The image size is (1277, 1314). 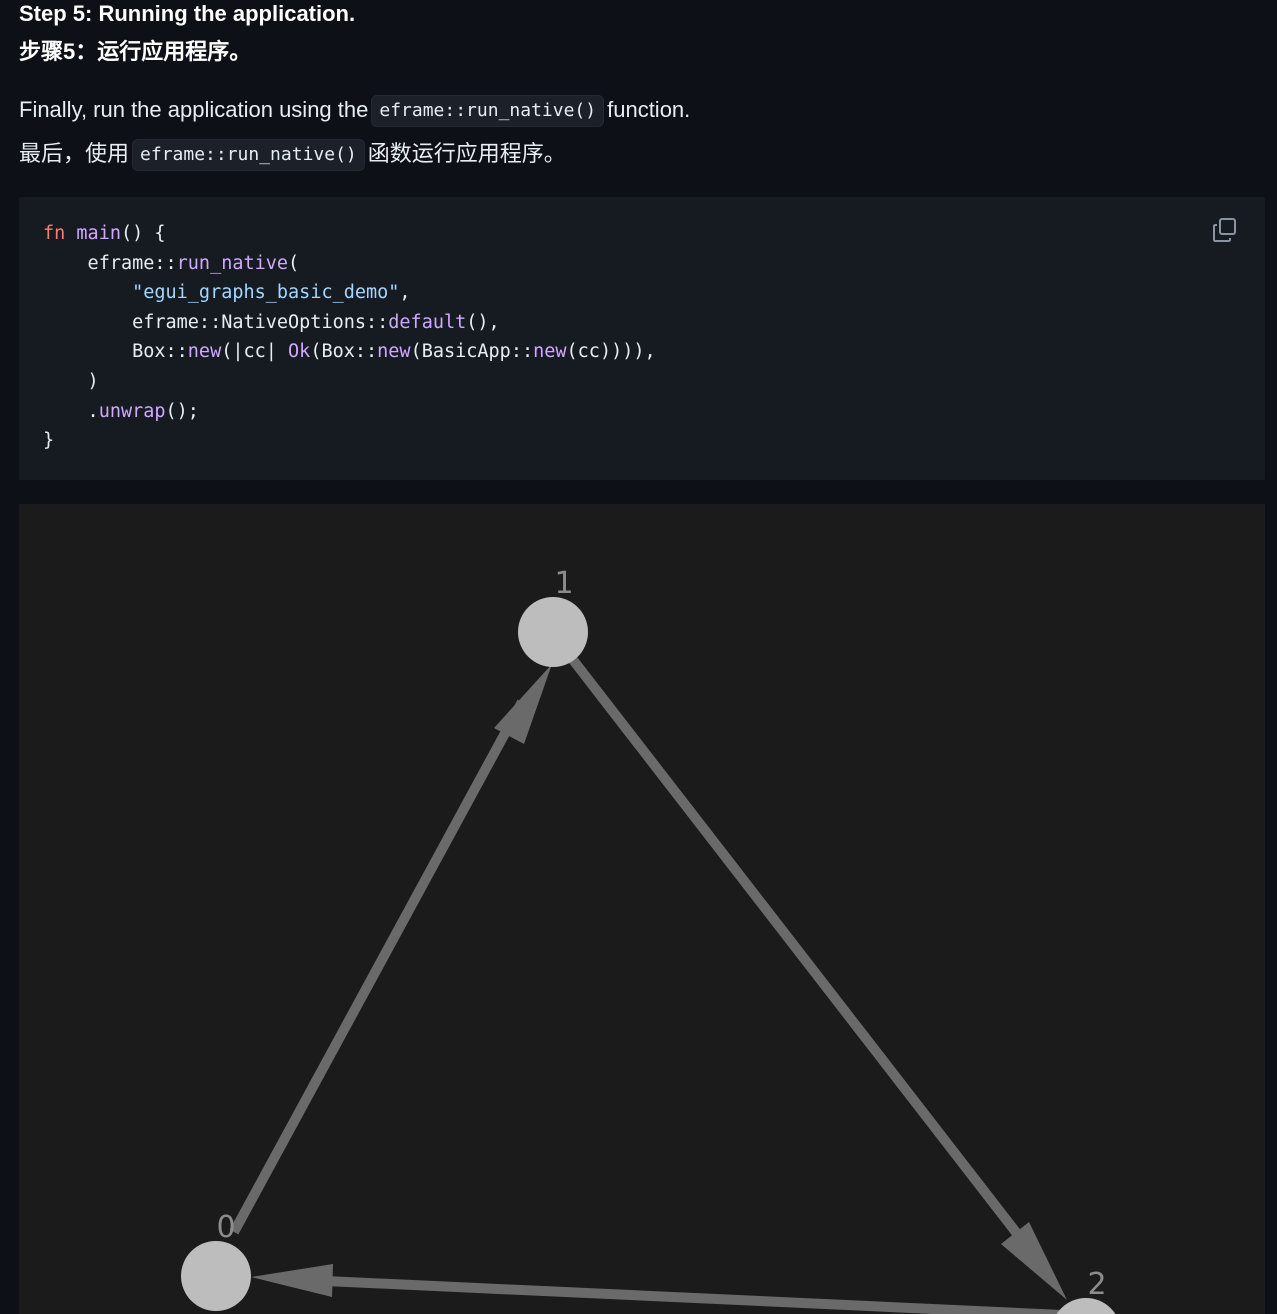 What do you see at coordinates (349, 382) in the screenshot?
I see `code-line: )` at bounding box center [349, 382].